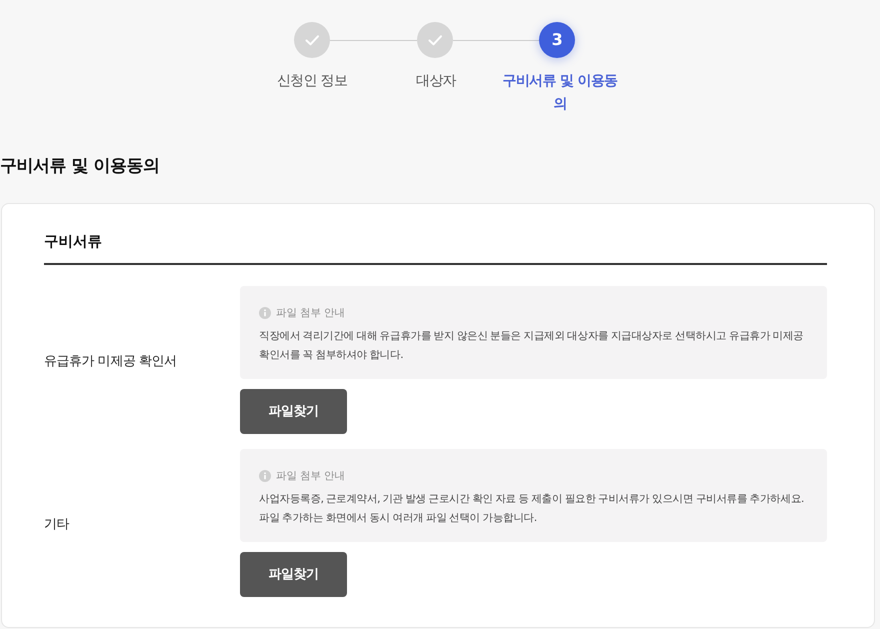 The image size is (880, 629). Describe the element at coordinates (110, 361) in the screenshot. I see `document-label: 유급휴가 미제공 확인서` at that location.